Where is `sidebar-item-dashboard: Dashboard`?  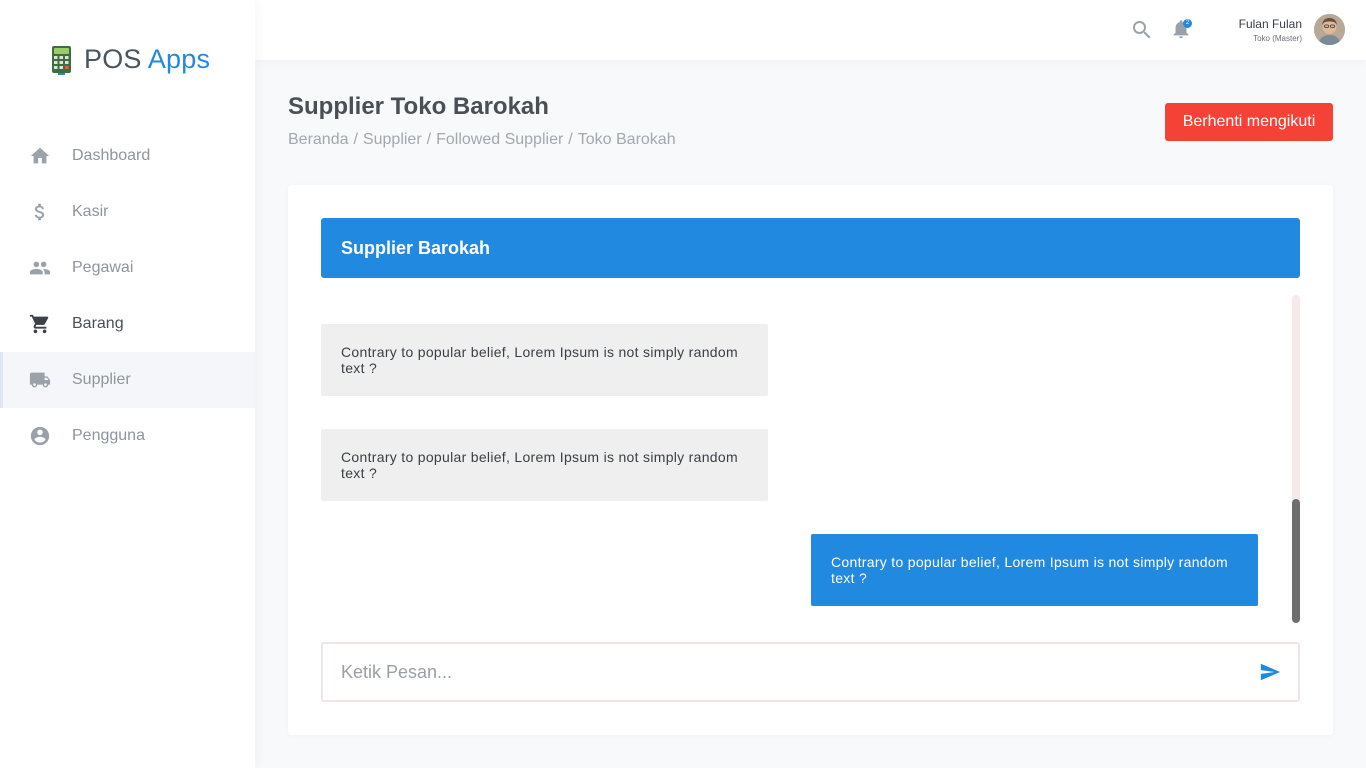
sidebar-item-dashboard: Dashboard is located at coordinates (127, 156).